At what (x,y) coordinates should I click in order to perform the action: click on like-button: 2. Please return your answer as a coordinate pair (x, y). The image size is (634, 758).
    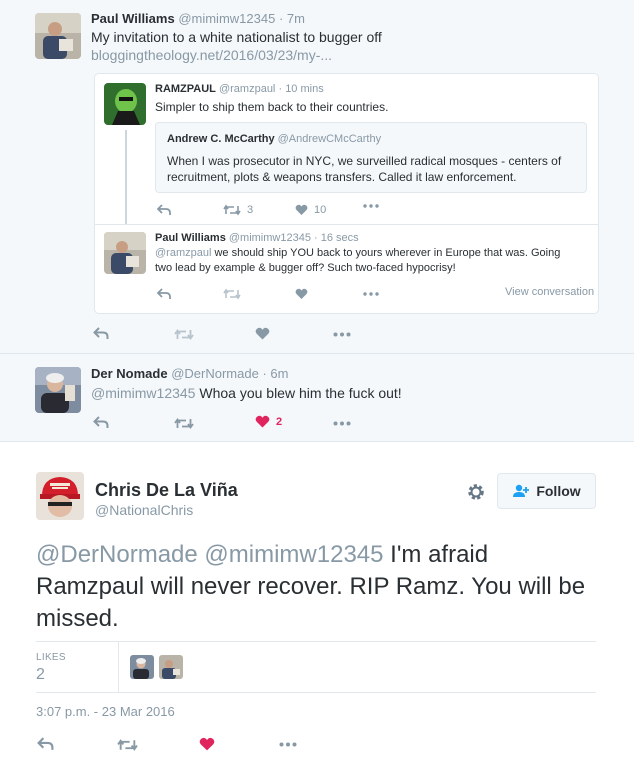
    Looking at the image, I should click on (268, 421).